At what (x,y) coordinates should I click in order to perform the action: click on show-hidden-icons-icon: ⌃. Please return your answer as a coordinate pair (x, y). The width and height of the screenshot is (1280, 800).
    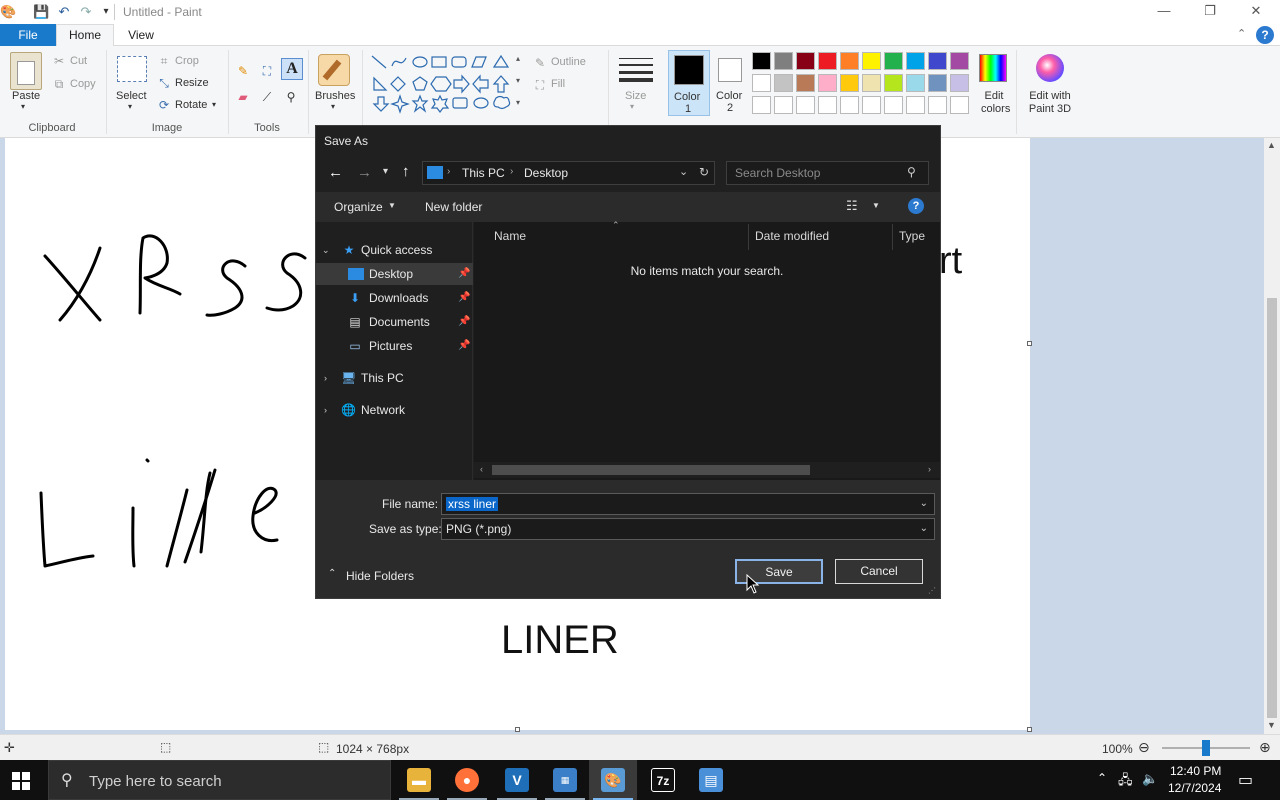
    Looking at the image, I should click on (1102, 778).